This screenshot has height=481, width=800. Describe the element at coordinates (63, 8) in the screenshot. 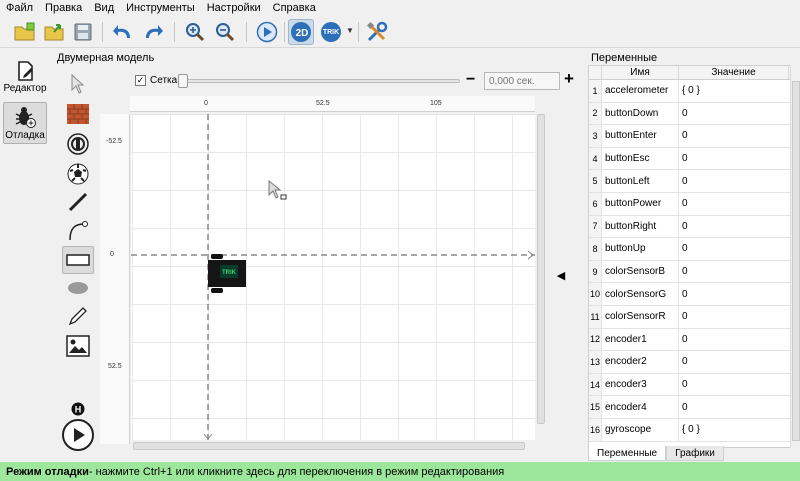

I see `menu-edit: Правка` at that location.